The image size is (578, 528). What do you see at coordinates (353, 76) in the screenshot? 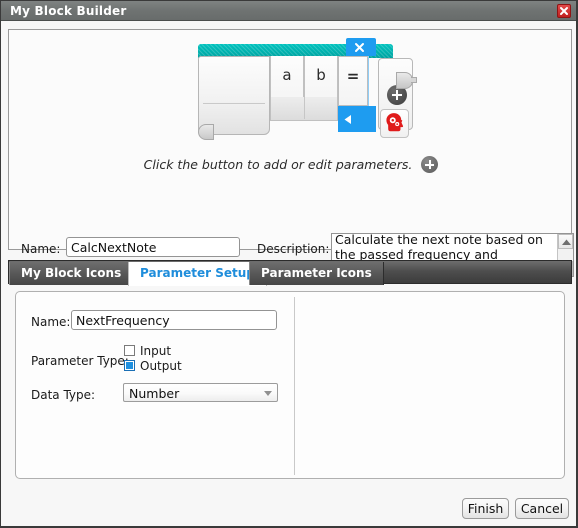
I see `selected-slot-label: =` at bounding box center [353, 76].